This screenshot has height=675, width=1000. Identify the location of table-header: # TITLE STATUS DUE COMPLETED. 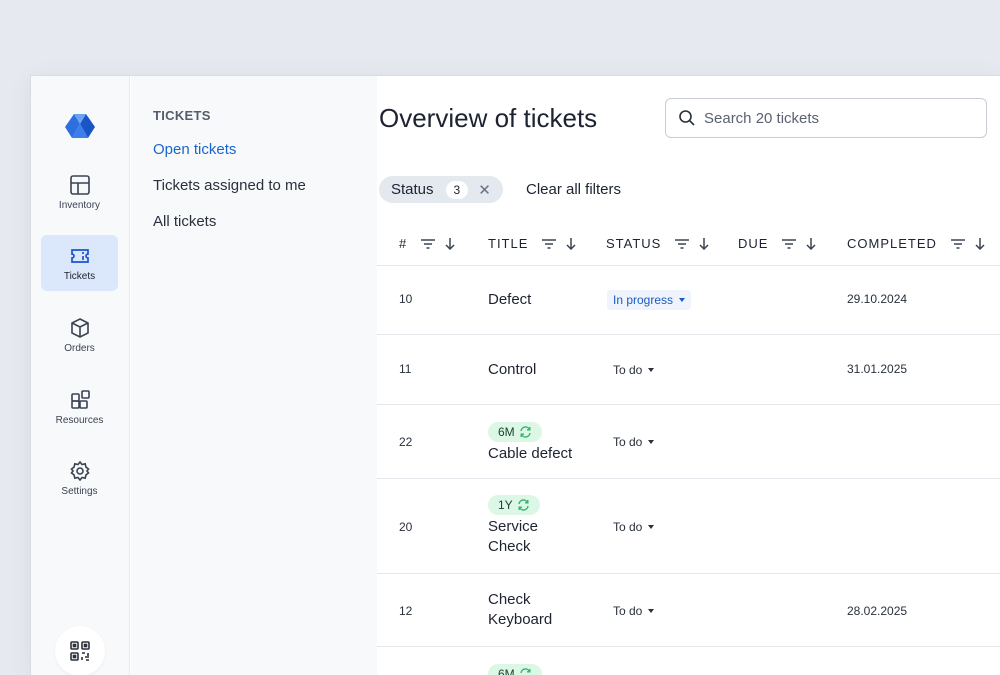
(688, 242).